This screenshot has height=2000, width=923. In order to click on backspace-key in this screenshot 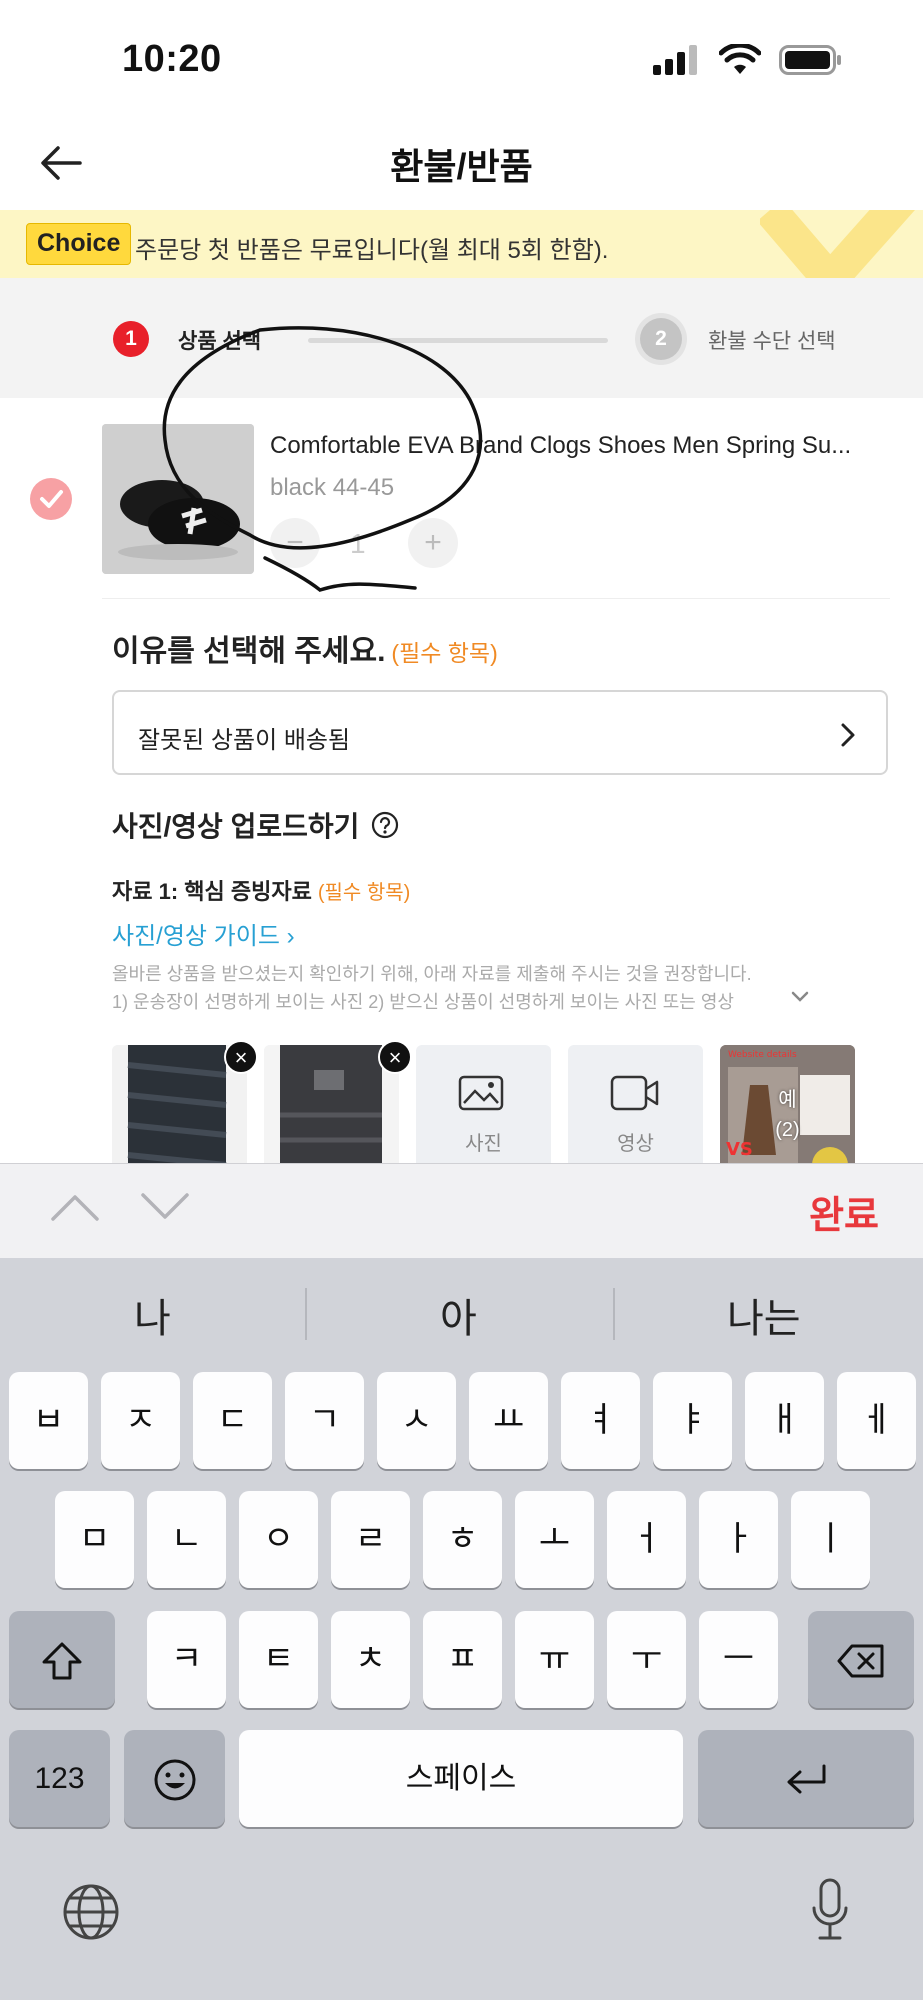, I will do `click(861, 1659)`.